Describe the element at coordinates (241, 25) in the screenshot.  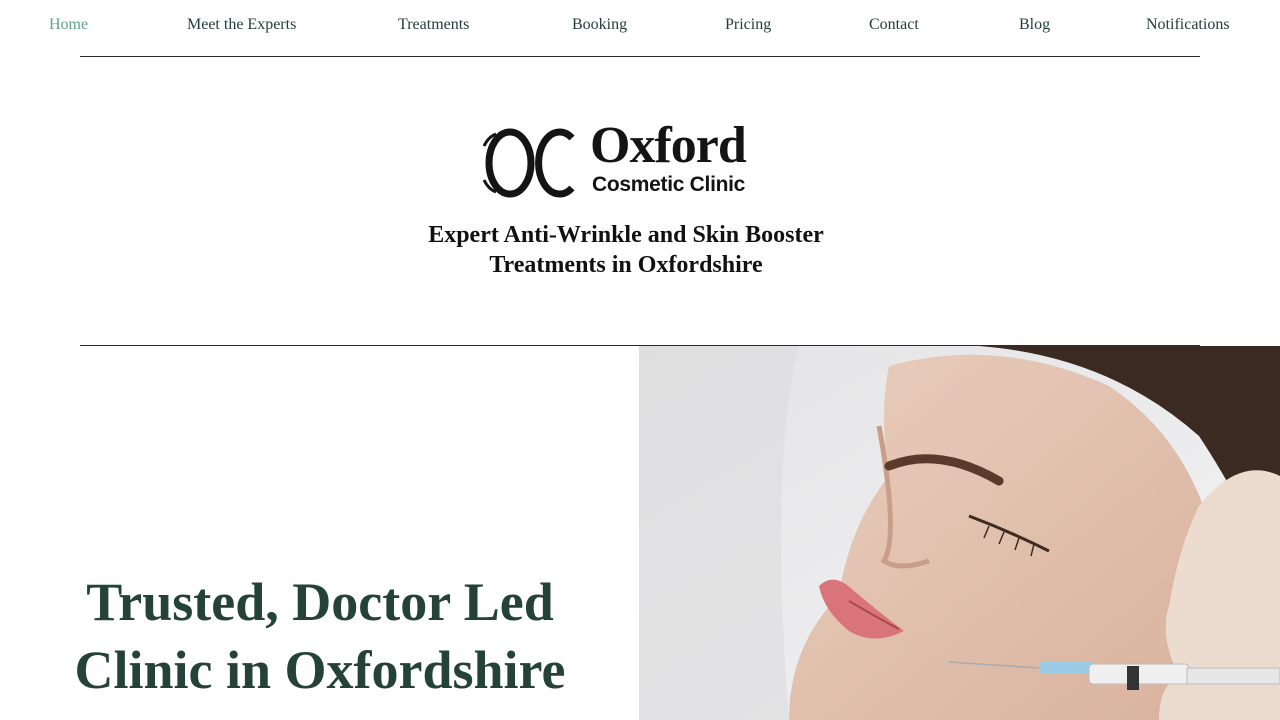
I see `nav-item-meet-the-experts: Meet the Experts` at that location.